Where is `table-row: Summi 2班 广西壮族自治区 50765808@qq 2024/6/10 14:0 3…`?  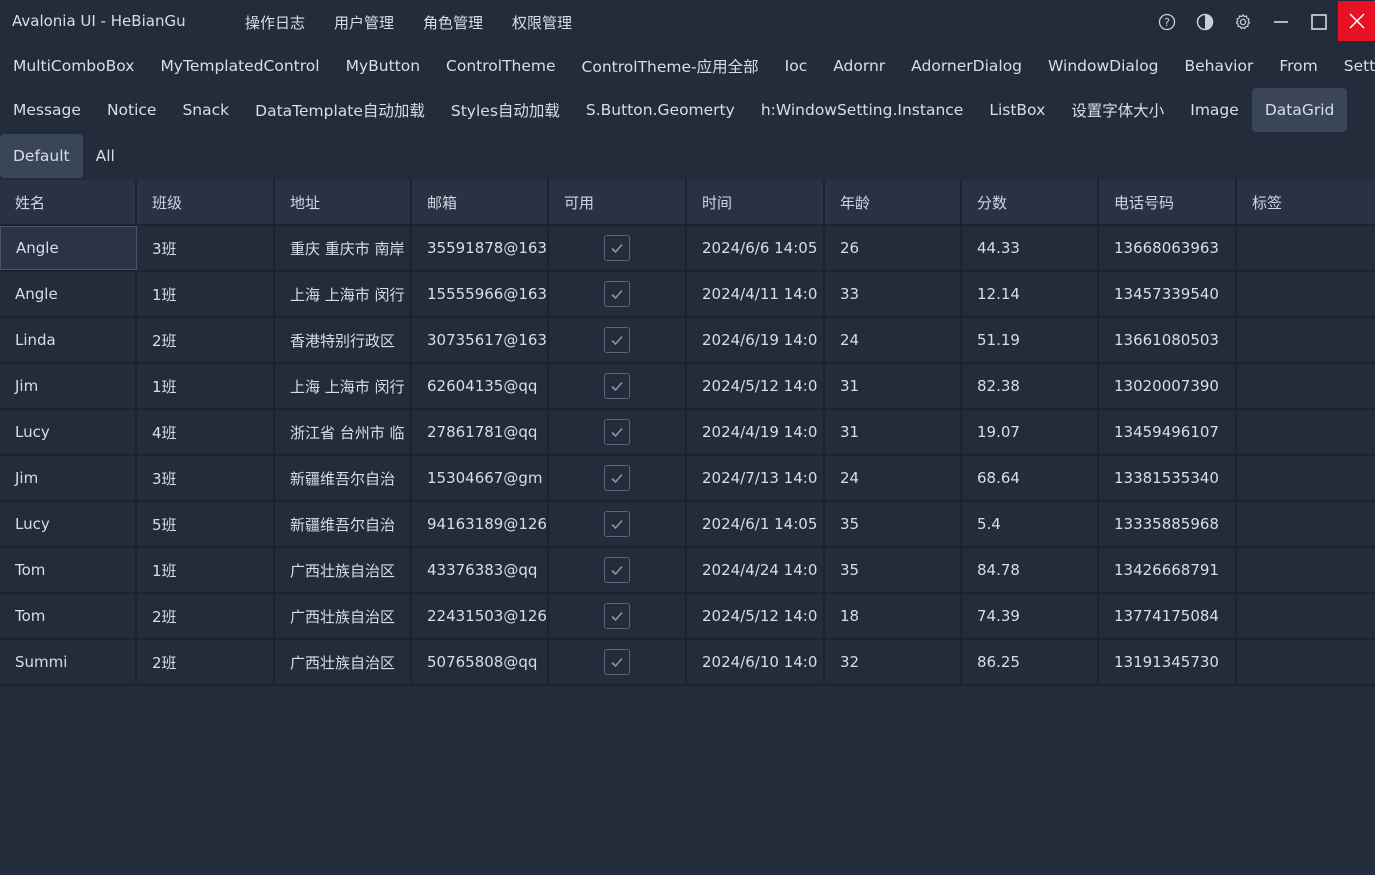 table-row: Summi 2班 广西壮族自治区 50765808@qq 2024/6/10 14:0 3… is located at coordinates (687, 663).